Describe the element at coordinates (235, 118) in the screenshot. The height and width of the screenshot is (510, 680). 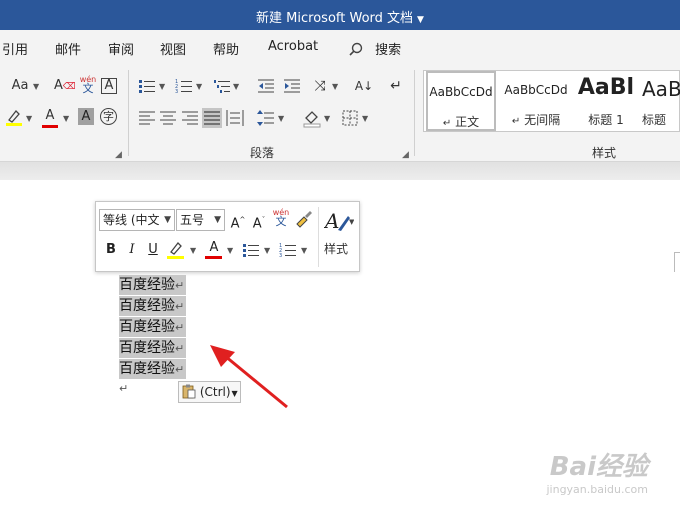
I see `distributed-icon` at that location.